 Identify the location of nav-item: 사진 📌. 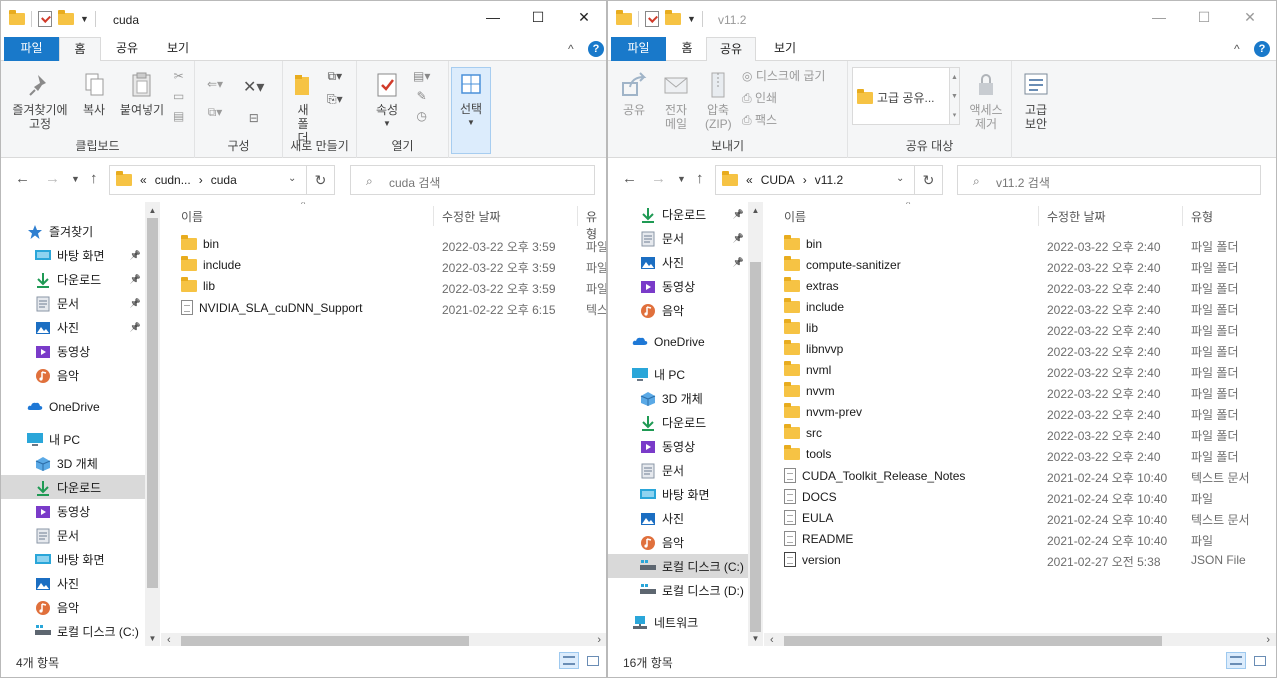
(73, 327).